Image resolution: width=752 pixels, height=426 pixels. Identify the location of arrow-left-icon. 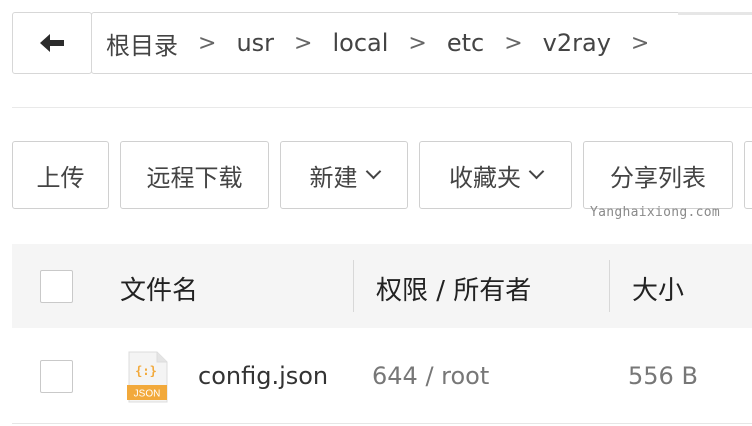
(52, 43).